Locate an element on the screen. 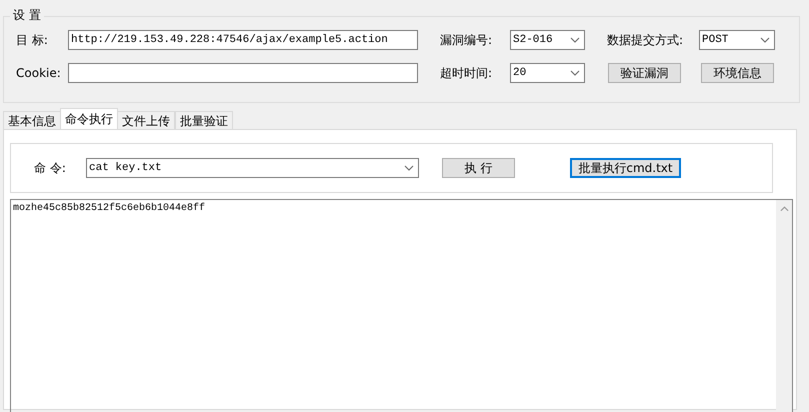 Image resolution: width=809 pixels, height=412 pixels. scrollbar is located at coordinates (784, 306).